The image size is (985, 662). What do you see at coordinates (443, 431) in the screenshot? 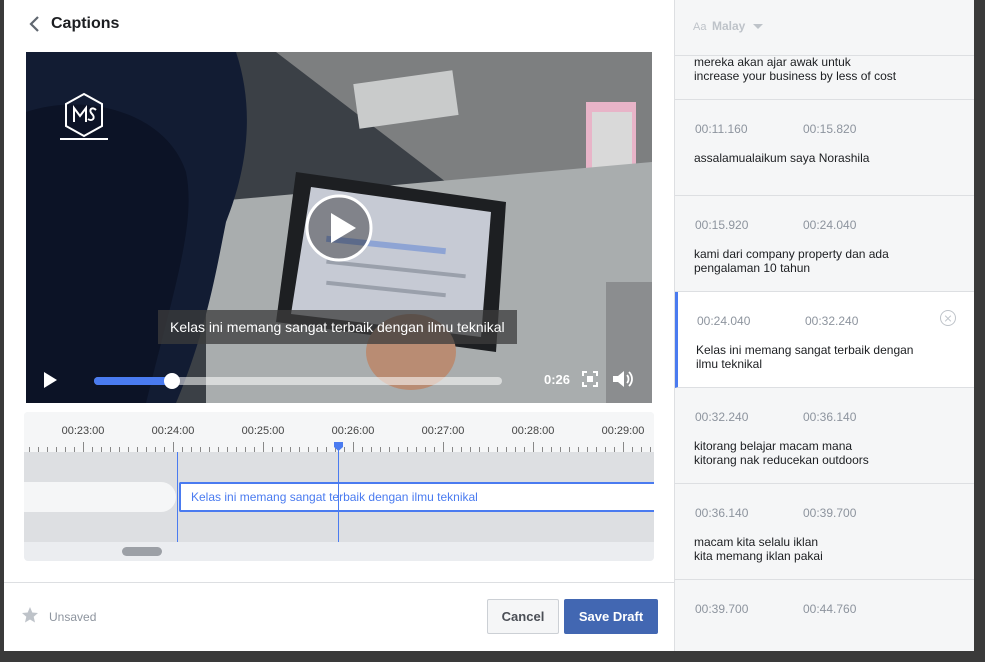
I see `timeline-tick-label: 00:27:00` at bounding box center [443, 431].